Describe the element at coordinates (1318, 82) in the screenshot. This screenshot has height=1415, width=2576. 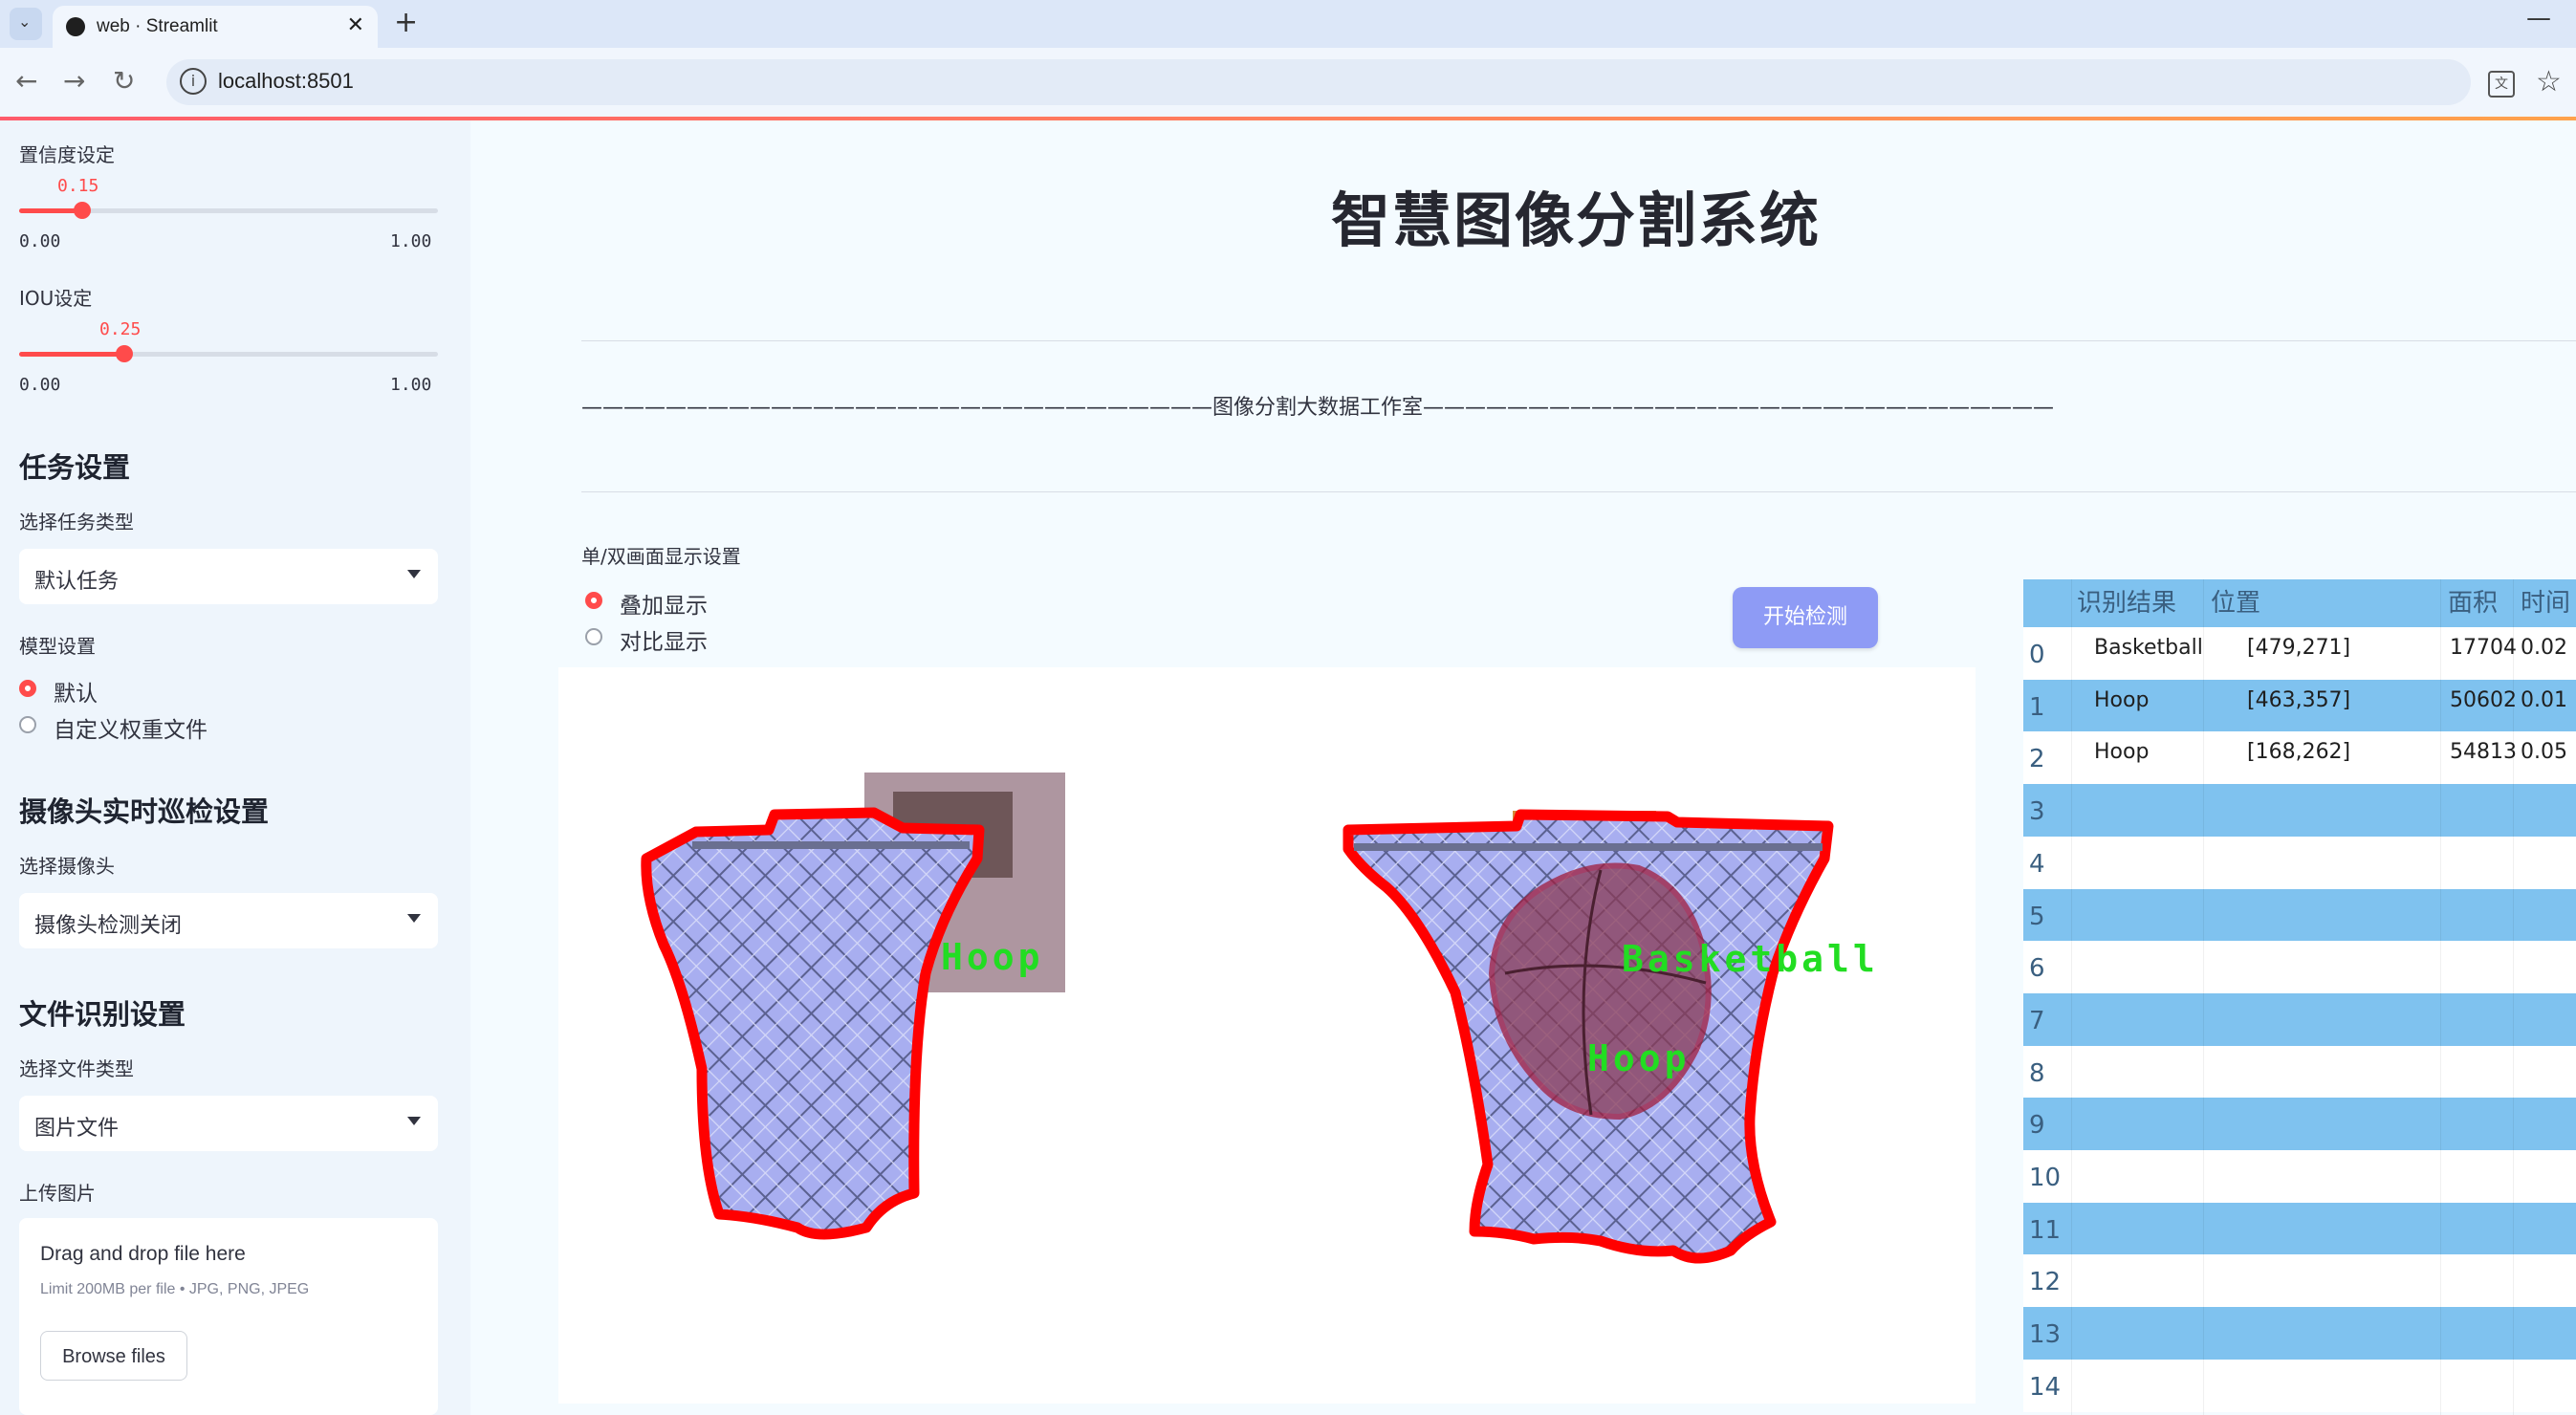
I see `url-field: i localhost:8501` at that location.